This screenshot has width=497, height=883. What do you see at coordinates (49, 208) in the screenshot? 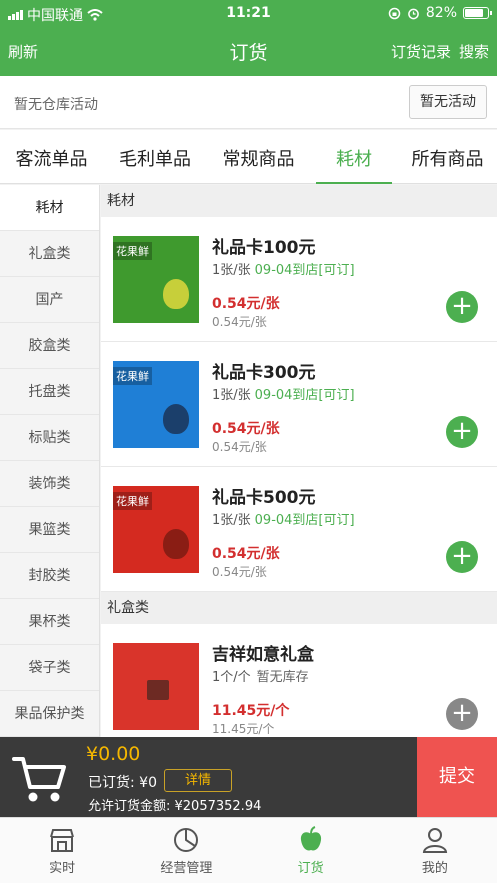
I see `sidebar-item: 耗材` at bounding box center [49, 208].